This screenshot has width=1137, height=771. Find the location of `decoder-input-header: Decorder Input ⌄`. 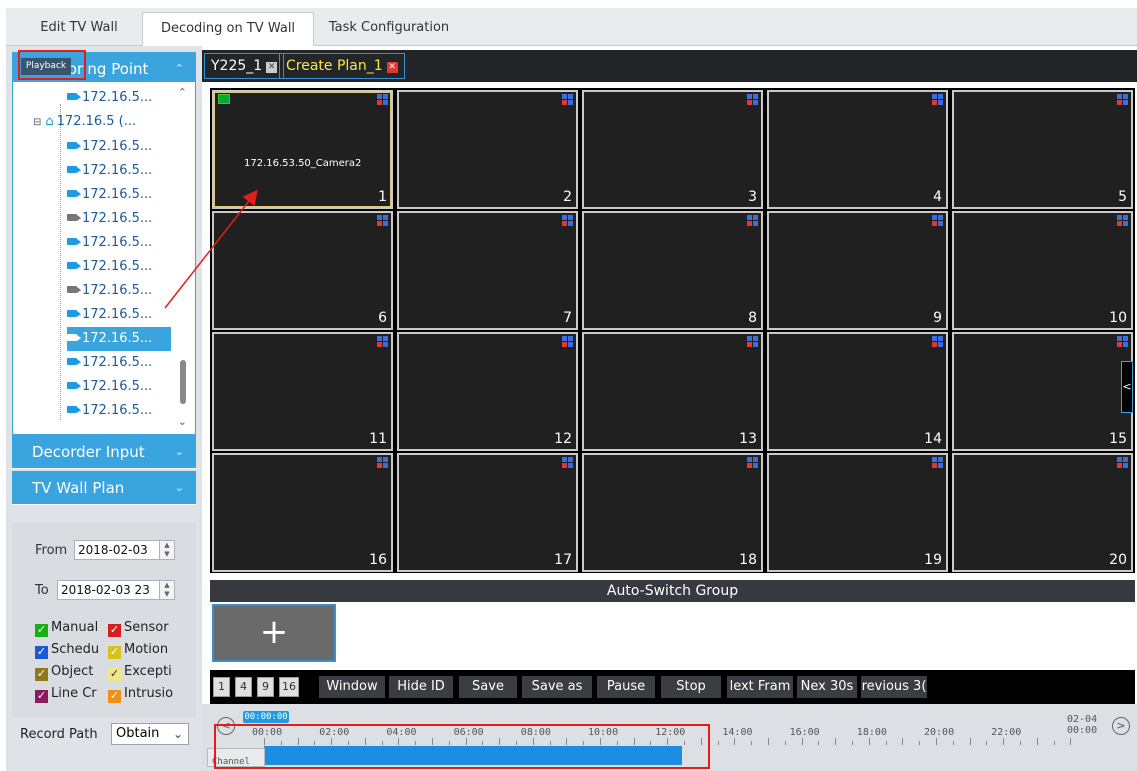

decoder-input-header: Decorder Input ⌄ is located at coordinates (104, 452).